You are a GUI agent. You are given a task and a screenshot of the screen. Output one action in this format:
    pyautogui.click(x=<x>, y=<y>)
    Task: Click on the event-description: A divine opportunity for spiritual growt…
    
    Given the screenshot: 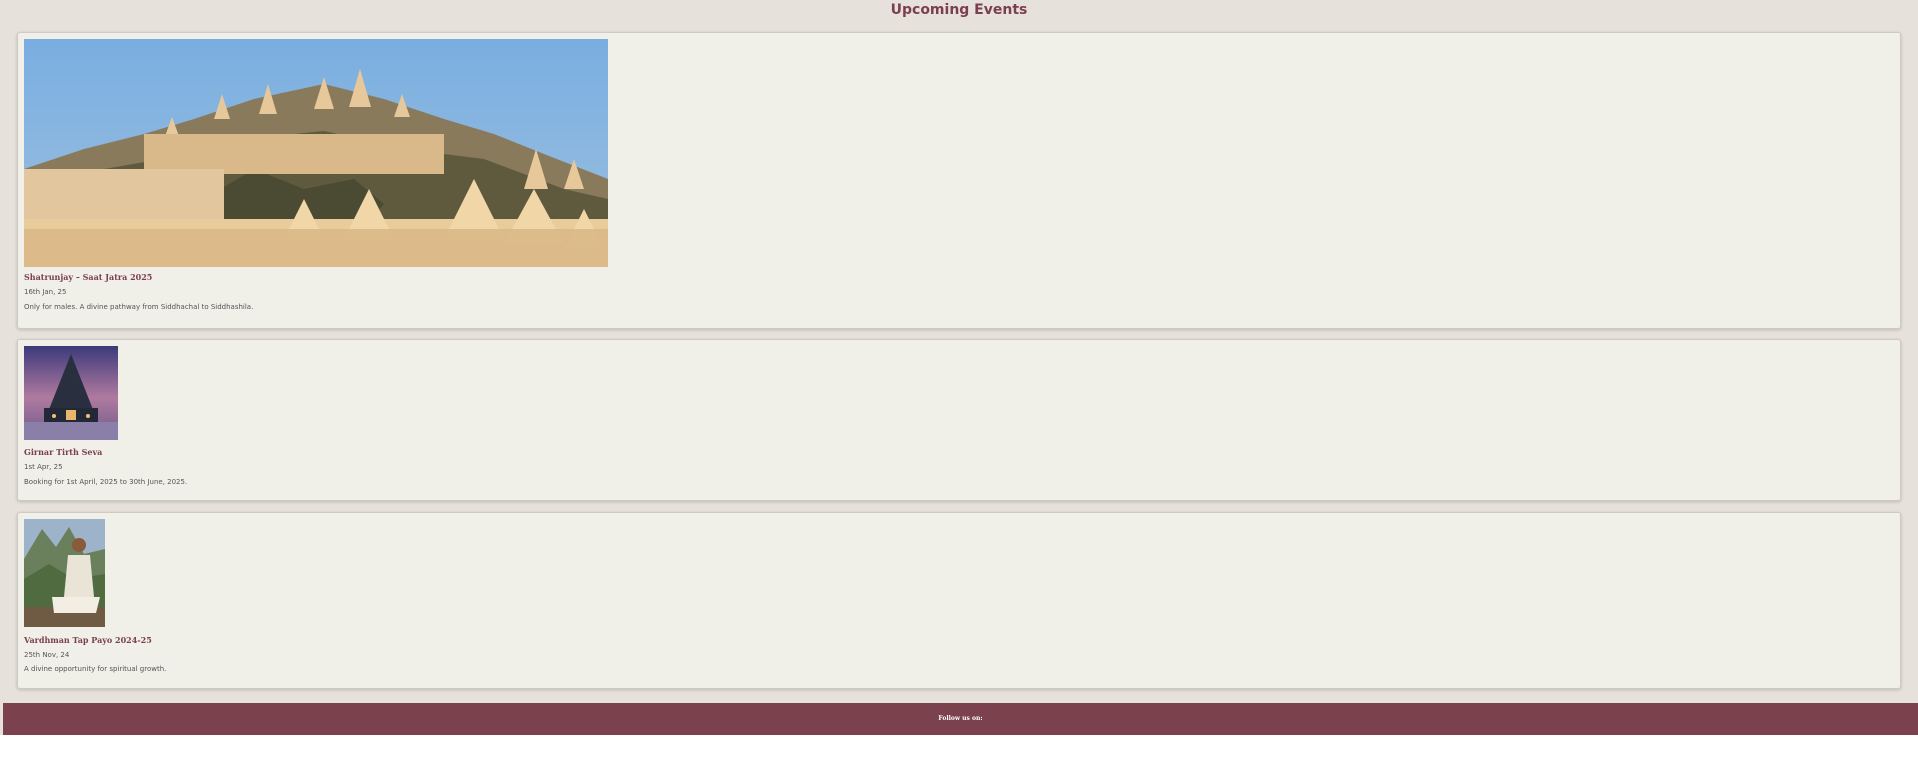 What is the action you would take?
    pyautogui.click(x=95, y=669)
    